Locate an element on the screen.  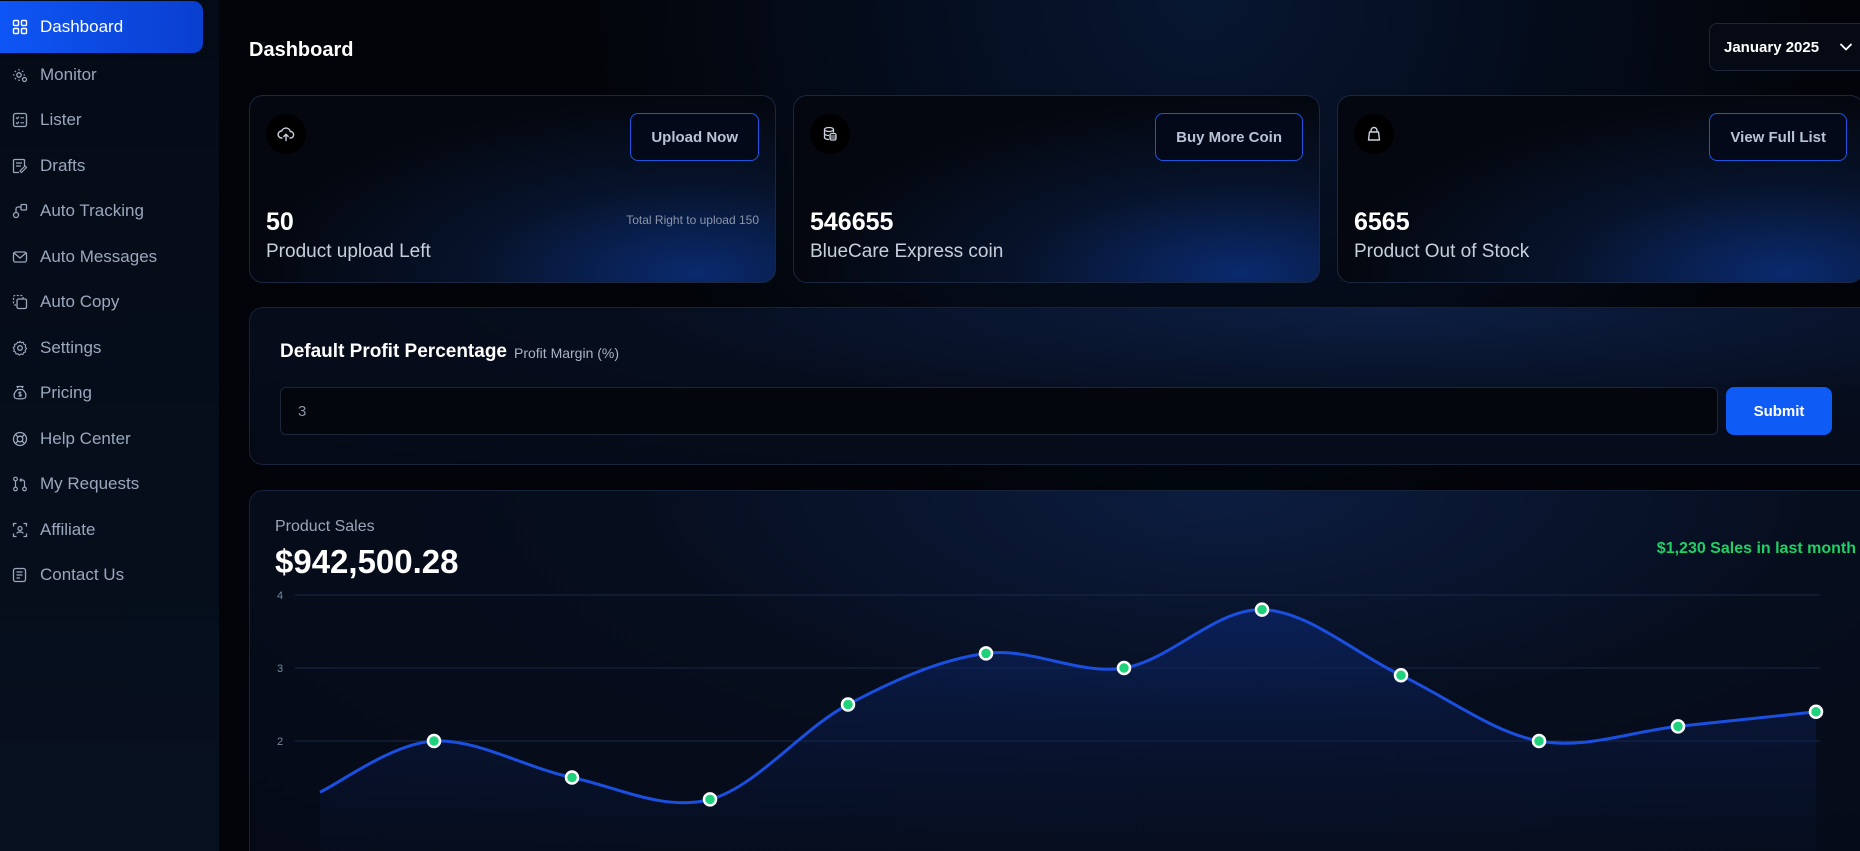
sidebar-item-label: Help Center is located at coordinates (85, 438).